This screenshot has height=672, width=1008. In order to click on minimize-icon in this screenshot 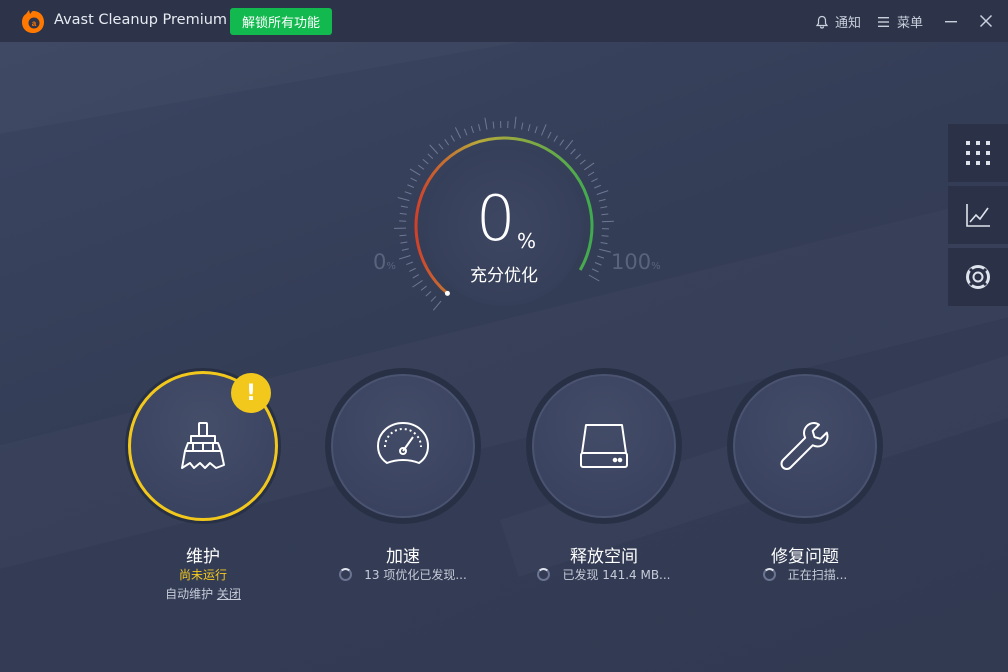, I will do `click(951, 22)`.